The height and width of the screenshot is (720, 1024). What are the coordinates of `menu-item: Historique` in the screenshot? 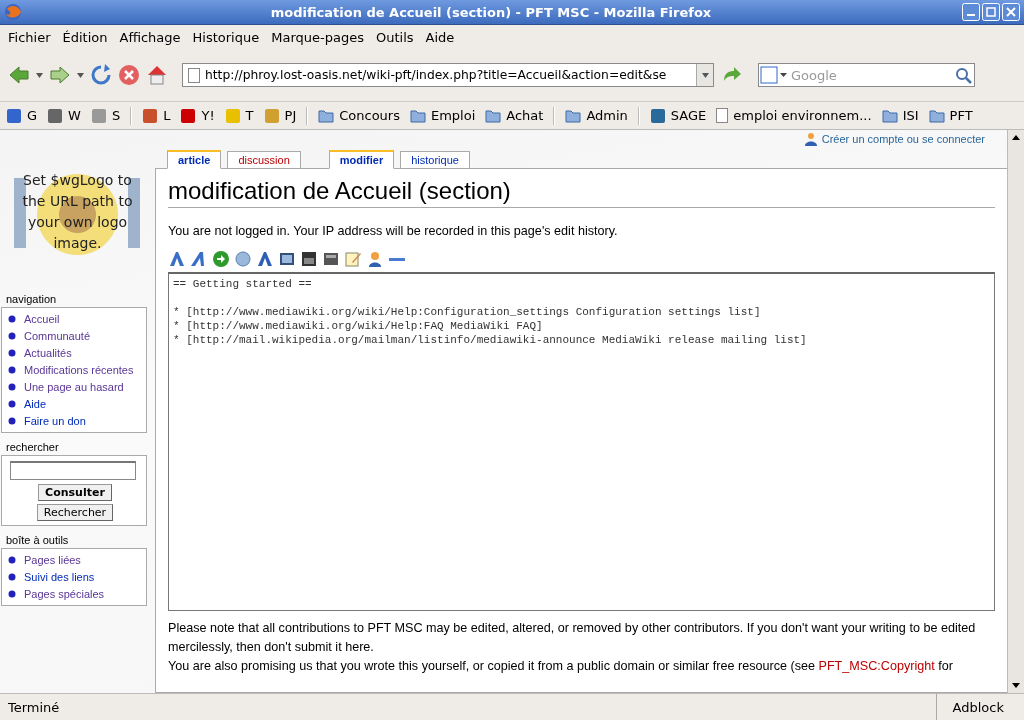 It's located at (226, 37).